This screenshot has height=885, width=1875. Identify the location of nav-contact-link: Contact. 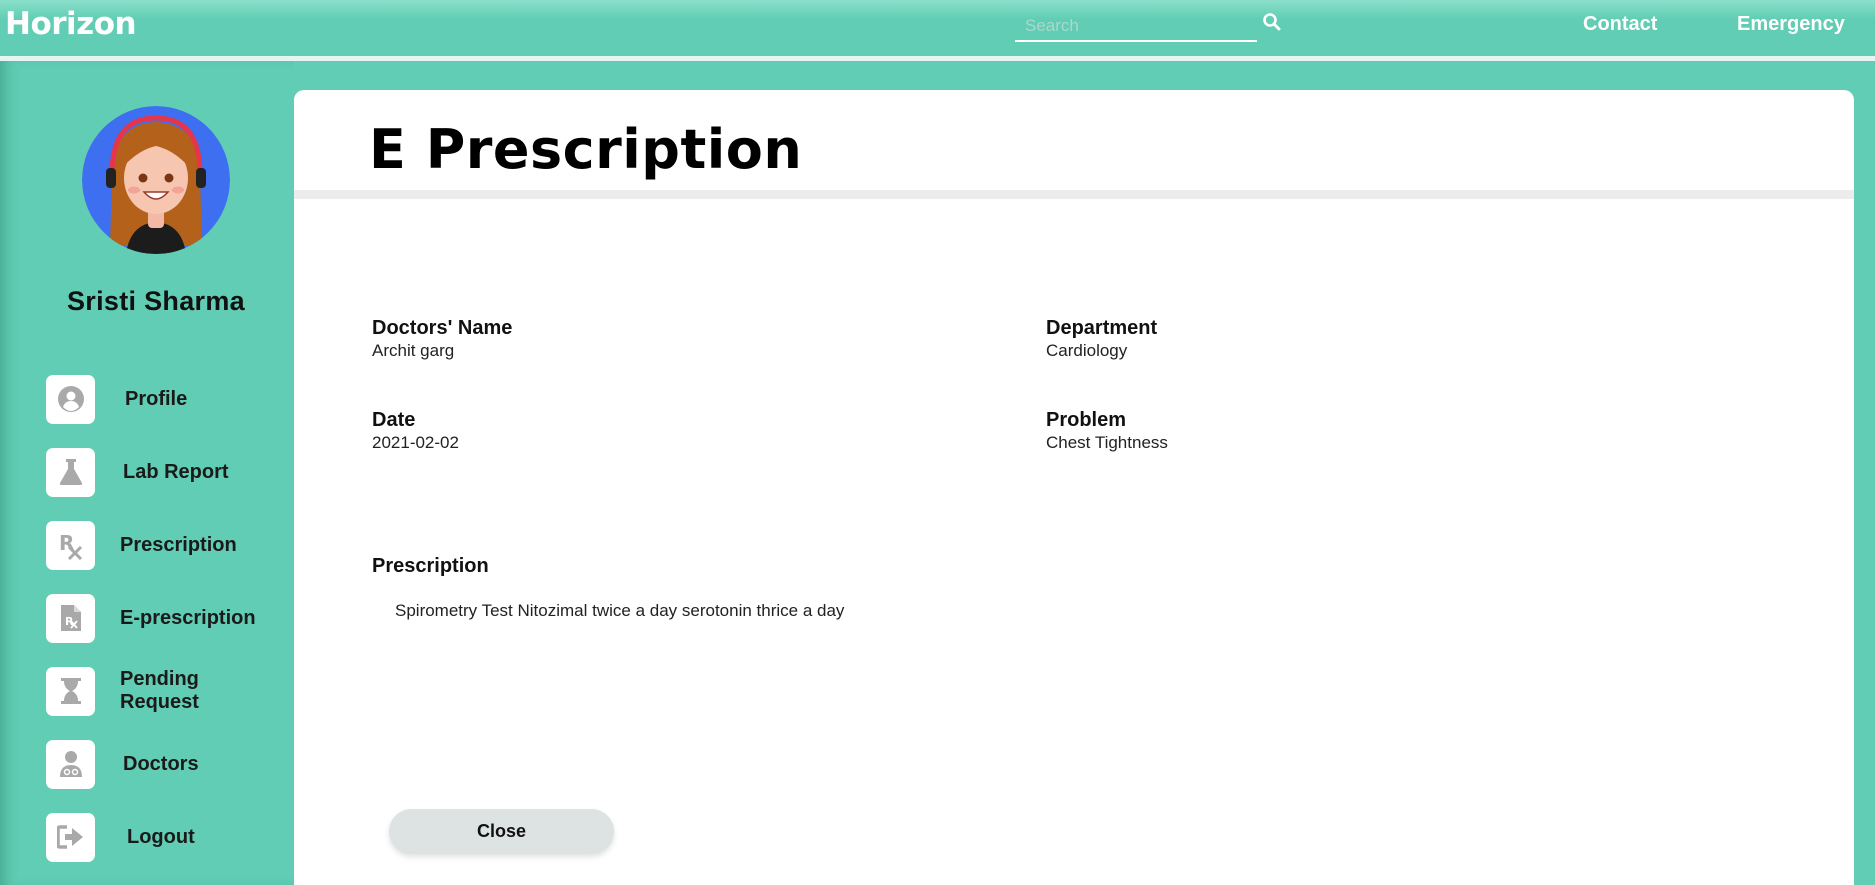
(1620, 24).